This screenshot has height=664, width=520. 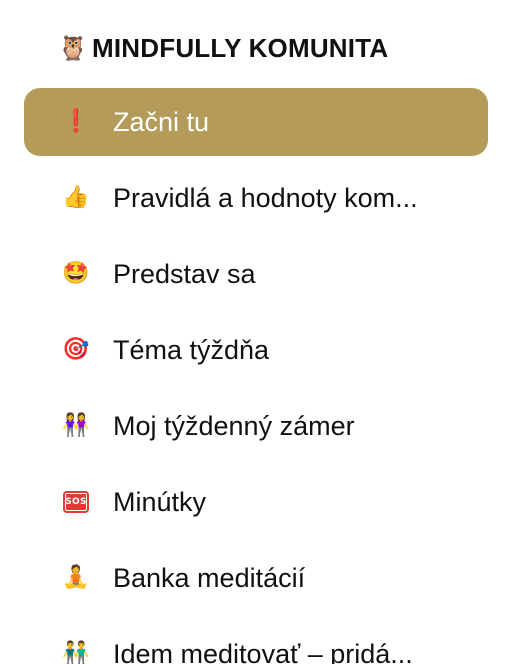 I want to click on nav-item-predstav-sa: 🤩 Predstav sa, so click(x=256, y=274).